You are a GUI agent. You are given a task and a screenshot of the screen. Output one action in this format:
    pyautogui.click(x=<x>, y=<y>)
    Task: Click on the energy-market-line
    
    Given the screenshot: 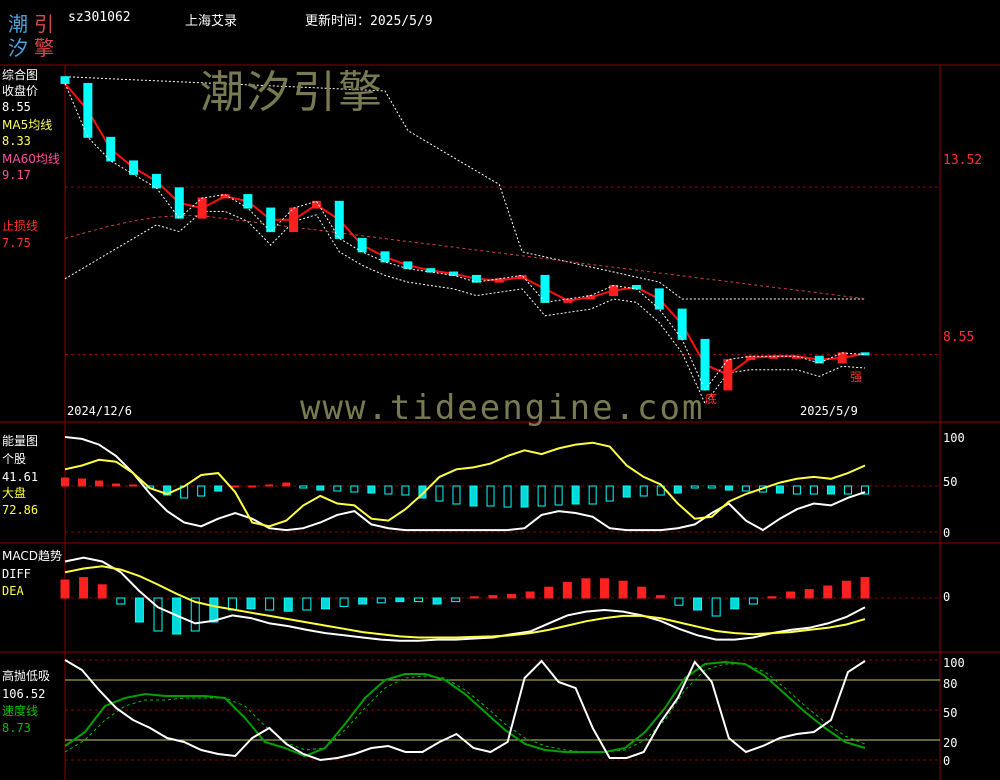 What is the action you would take?
    pyautogui.click(x=465, y=484)
    